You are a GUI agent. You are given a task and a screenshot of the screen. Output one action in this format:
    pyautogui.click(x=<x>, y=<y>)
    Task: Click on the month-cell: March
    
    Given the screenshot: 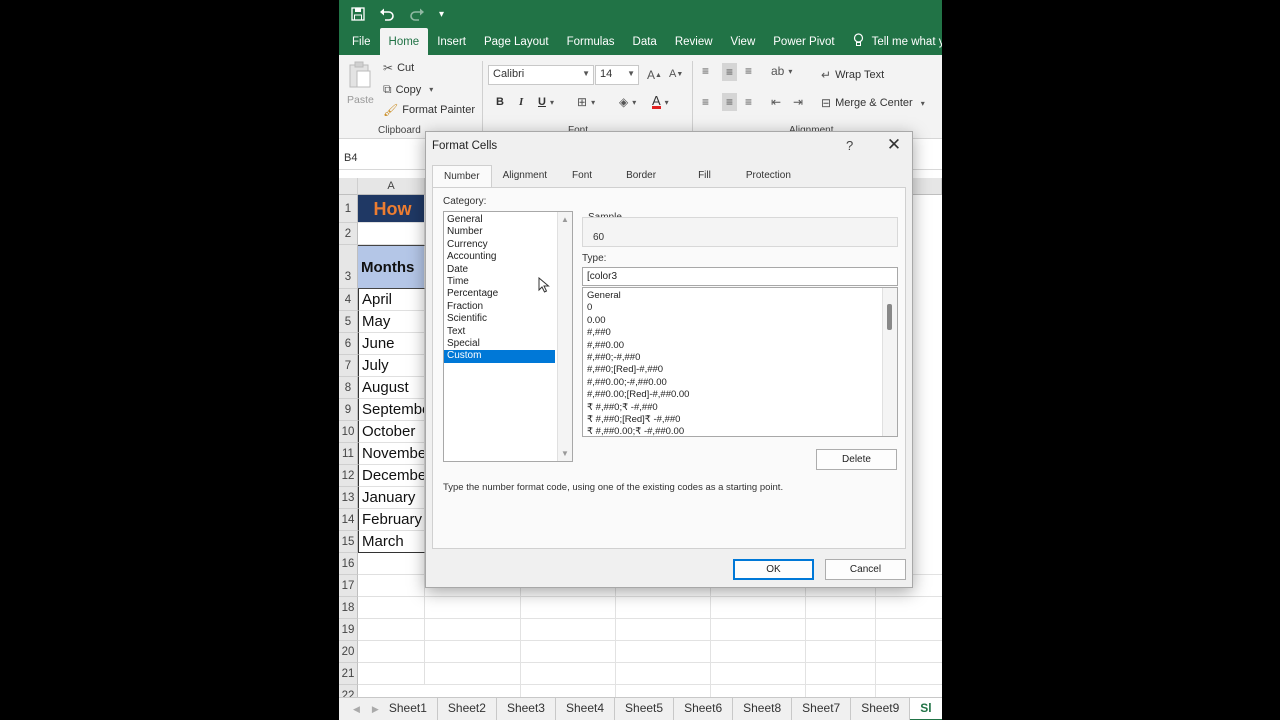 What is the action you would take?
    pyautogui.click(x=391, y=542)
    